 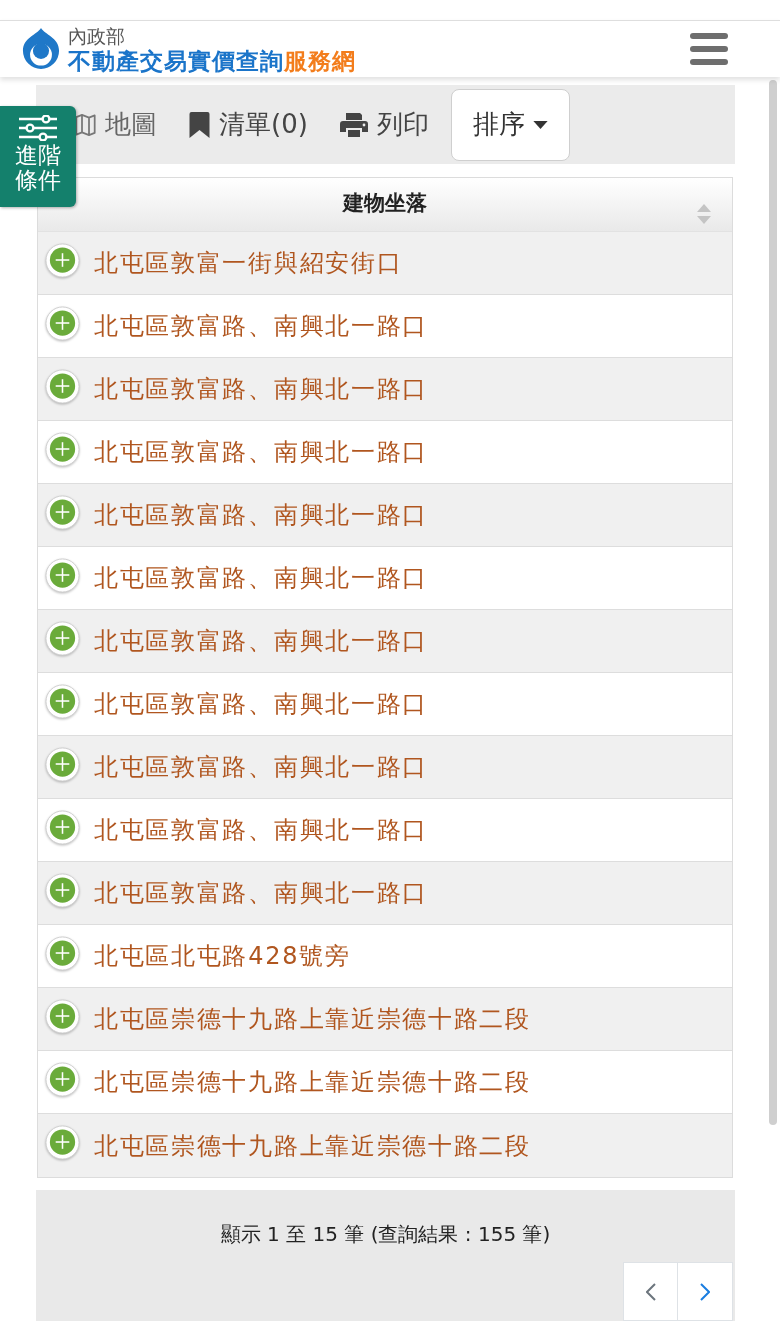 What do you see at coordinates (385, 203) in the screenshot?
I see `column-title: 建物坐落` at bounding box center [385, 203].